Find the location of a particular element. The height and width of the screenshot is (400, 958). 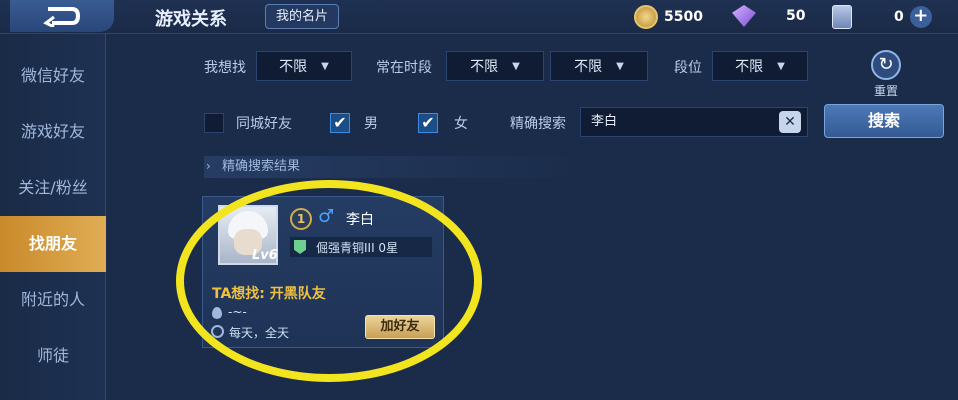

ticket-amount: 0 is located at coordinates (899, 17).